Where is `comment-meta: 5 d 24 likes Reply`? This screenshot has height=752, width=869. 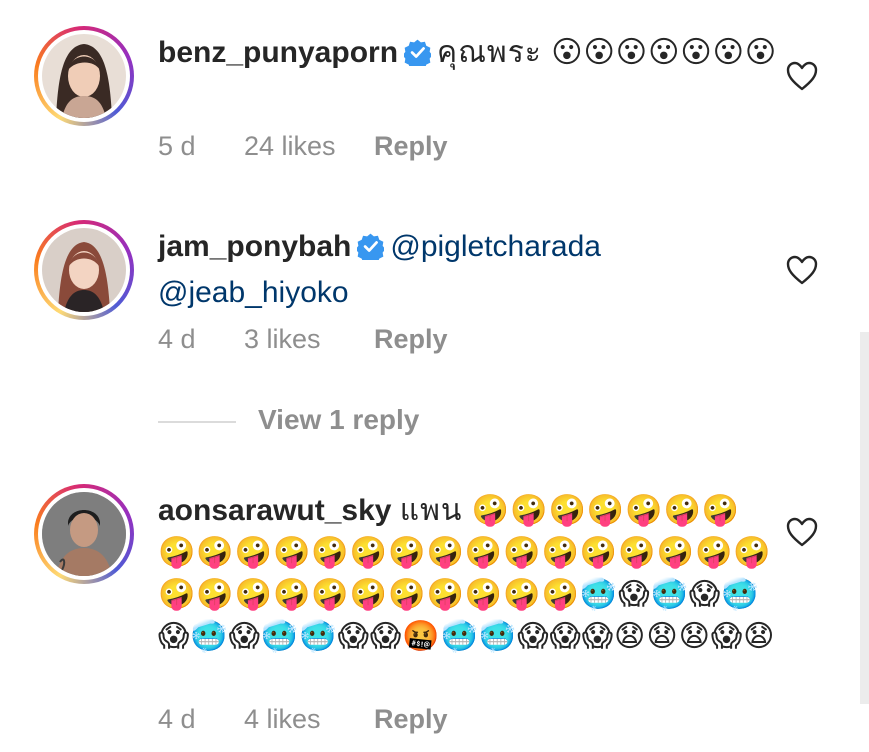
comment-meta: 5 d 24 likes Reply is located at coordinates (303, 146).